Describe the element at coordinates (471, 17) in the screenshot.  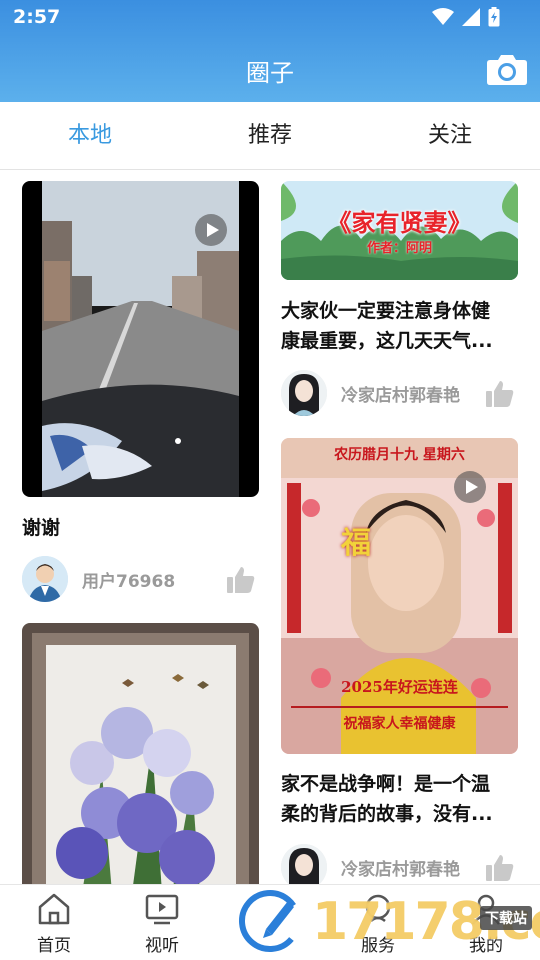
I see `signal-icon` at that location.